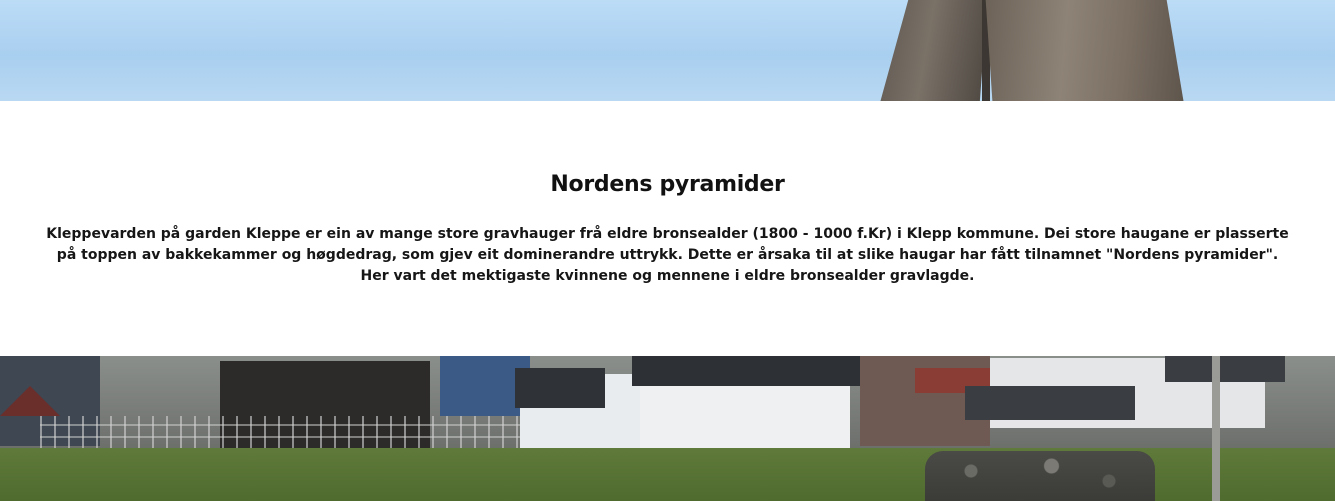 This screenshot has width=1335, height=501. I want to click on standing-stone-right, so click(1085, 50).